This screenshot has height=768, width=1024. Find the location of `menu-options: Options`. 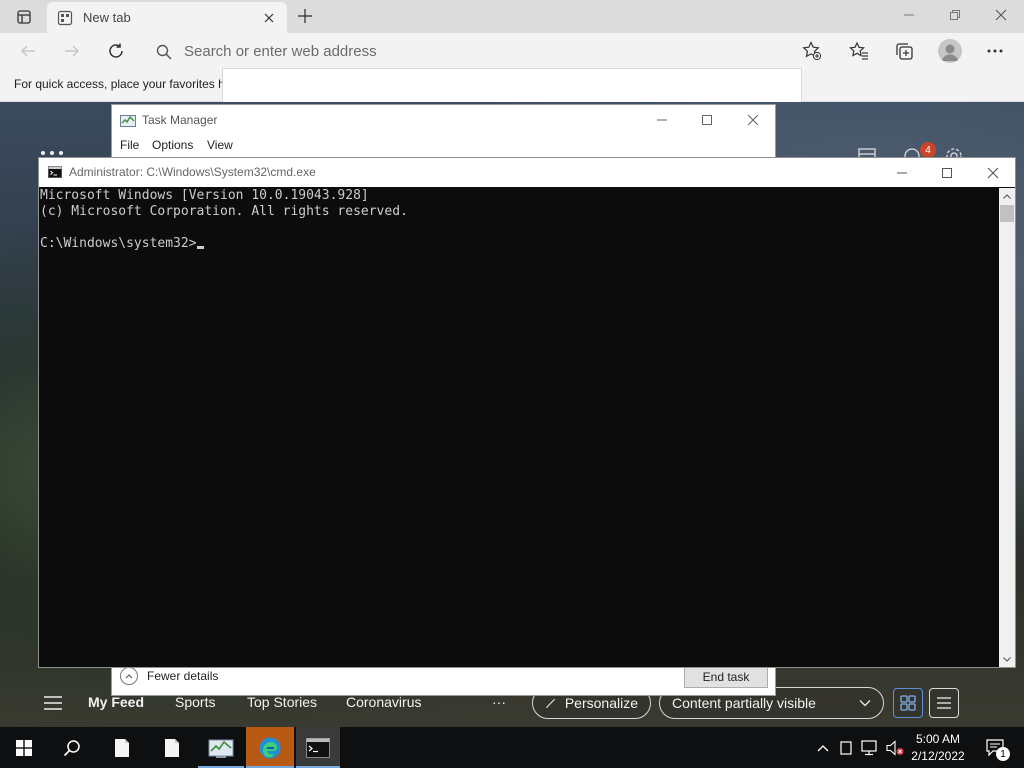

menu-options: Options is located at coordinates (172, 145).